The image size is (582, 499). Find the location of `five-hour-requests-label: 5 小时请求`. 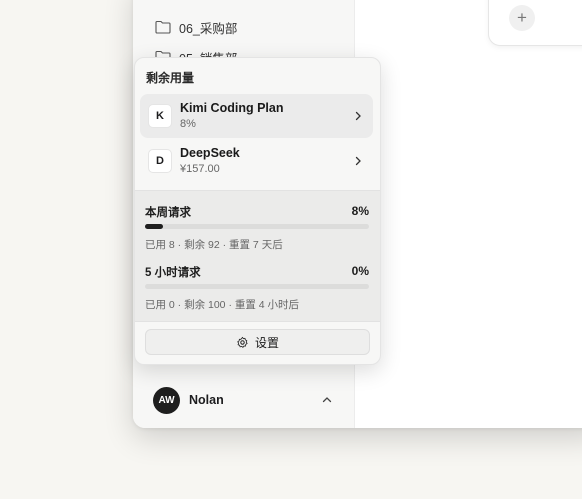

five-hour-requests-label: 5 小时请求 is located at coordinates (173, 273).